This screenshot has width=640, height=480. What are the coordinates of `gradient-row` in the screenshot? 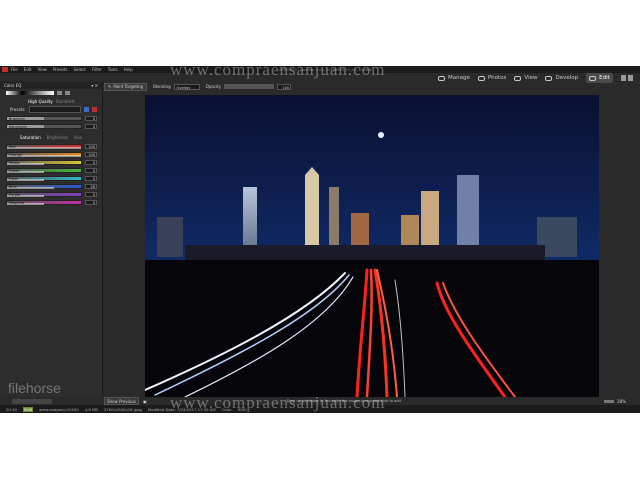 It's located at (51, 93).